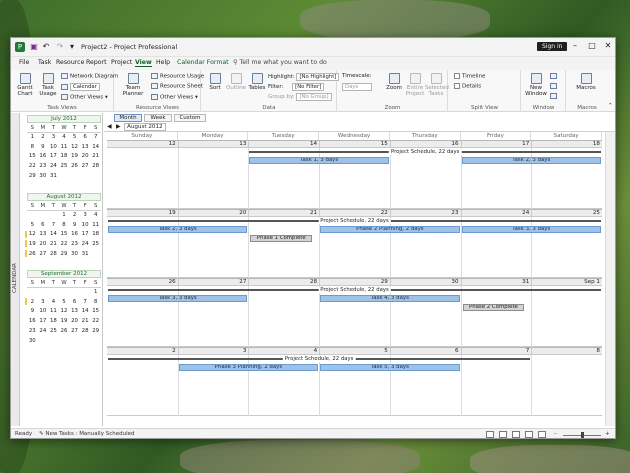 The width and height of the screenshot is (630, 473). Describe the element at coordinates (95, 244) in the screenshot. I see `mini-calendar-day: 25` at that location.